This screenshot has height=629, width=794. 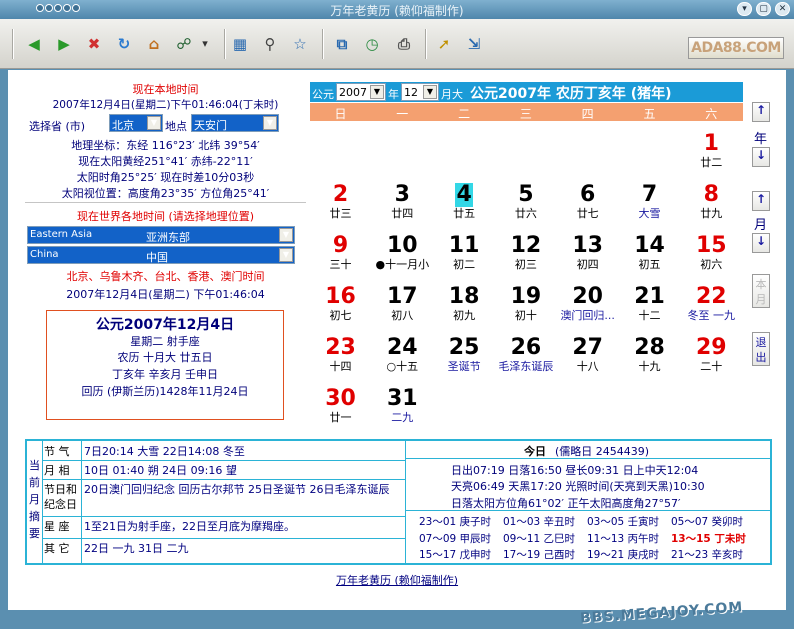 What do you see at coordinates (464, 347) in the screenshot?
I see `day-number: 25` at bounding box center [464, 347].